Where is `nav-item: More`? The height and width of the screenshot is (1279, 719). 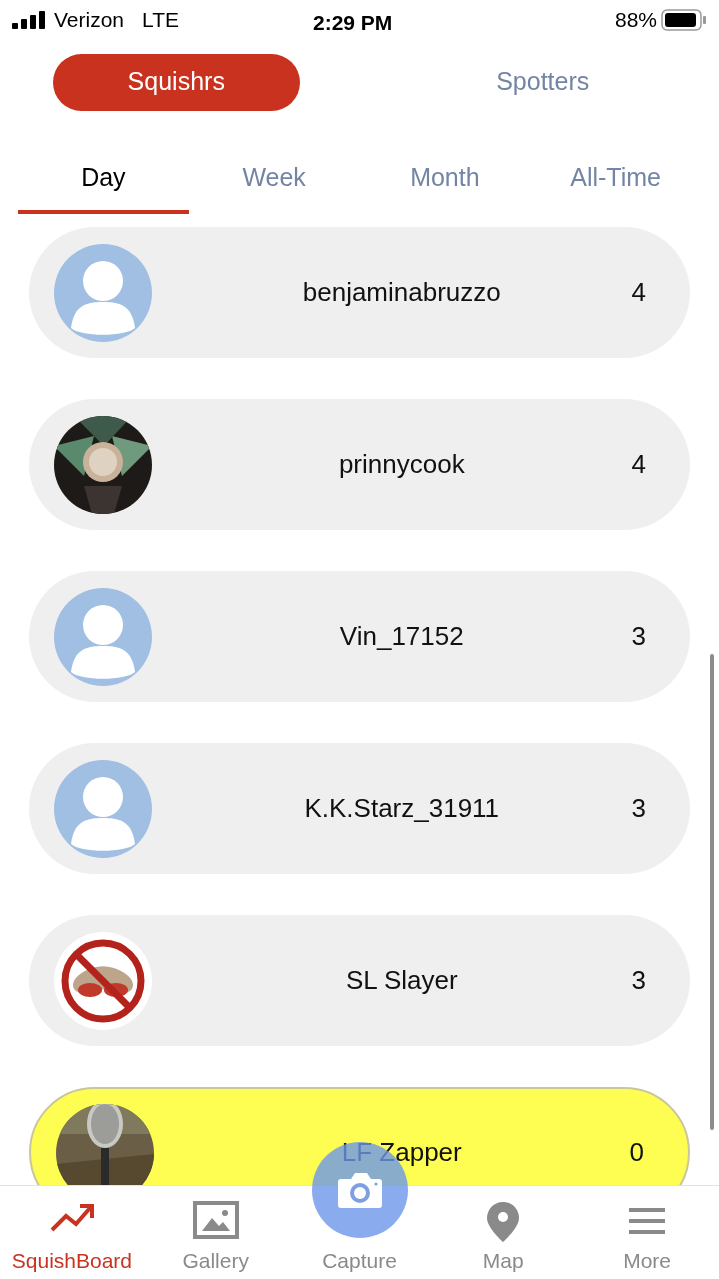
nav-item: More is located at coordinates (647, 1232).